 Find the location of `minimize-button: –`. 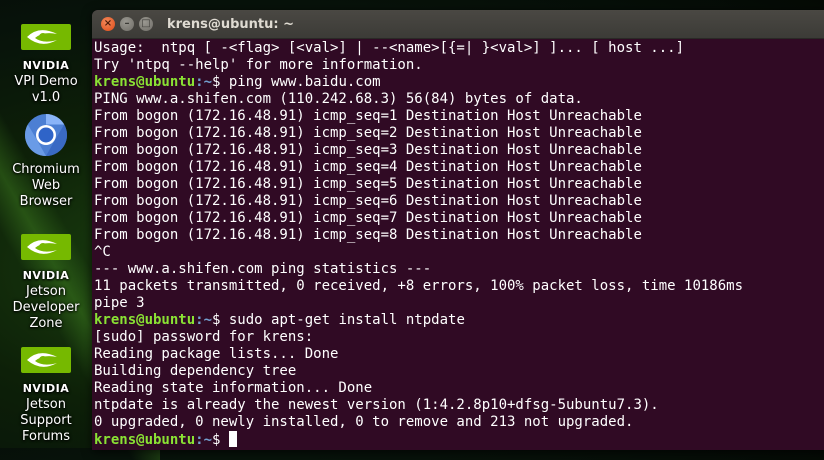

minimize-button: – is located at coordinates (127, 24).